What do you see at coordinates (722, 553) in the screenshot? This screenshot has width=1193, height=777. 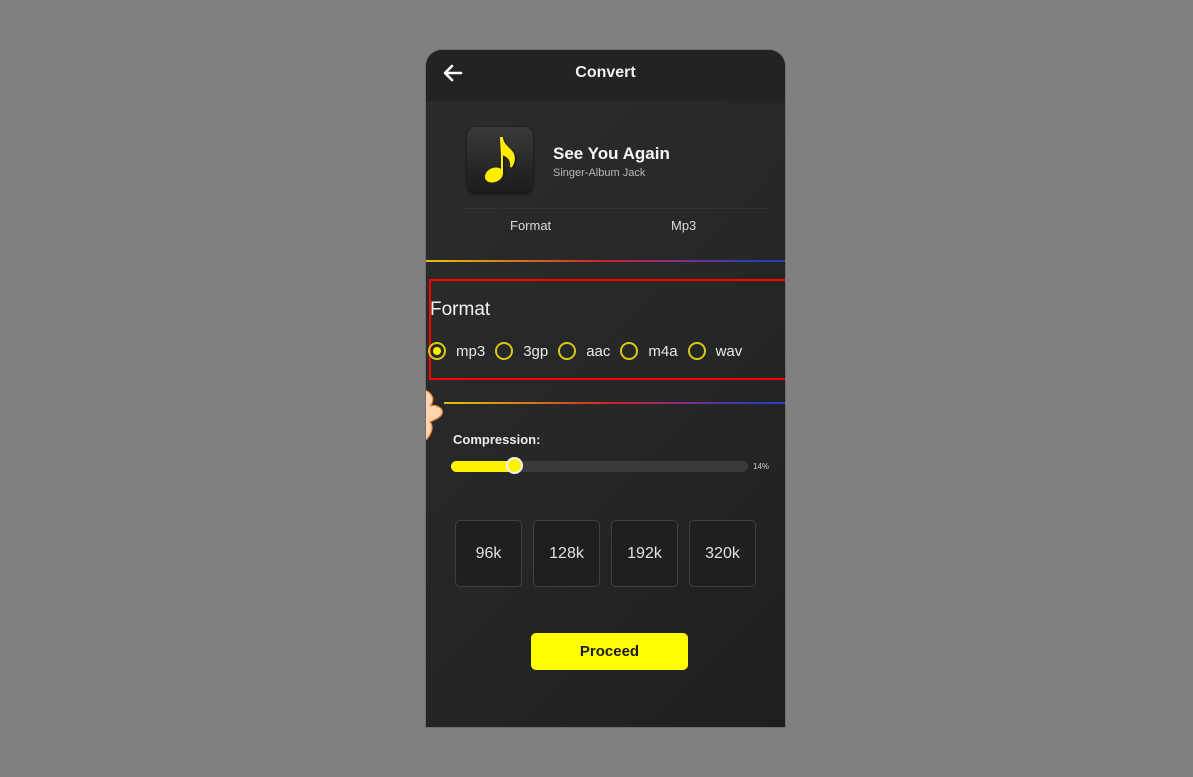 I see `bitrate-320k: 320k` at bounding box center [722, 553].